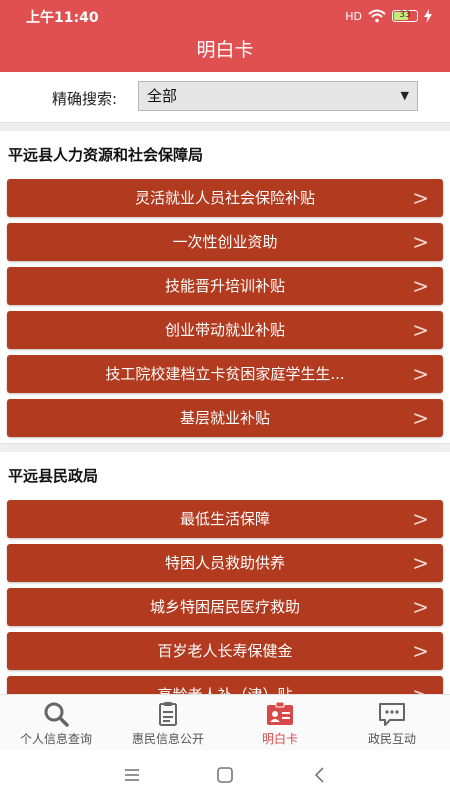 The height and width of the screenshot is (800, 450). What do you see at coordinates (225, 651) in the screenshot?
I see `list-item: 百岁老人长寿保健金 >` at bounding box center [225, 651].